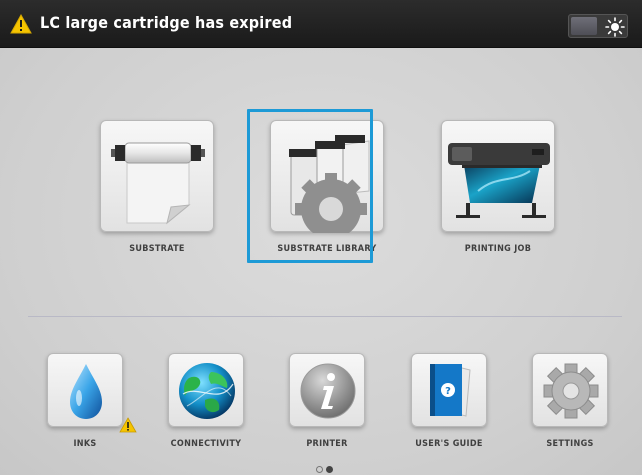 Image resolution: width=642 pixels, height=475 pixels. Describe the element at coordinates (321, 24) in the screenshot. I see `alert-bar: LC large cartridge has expired` at that location.